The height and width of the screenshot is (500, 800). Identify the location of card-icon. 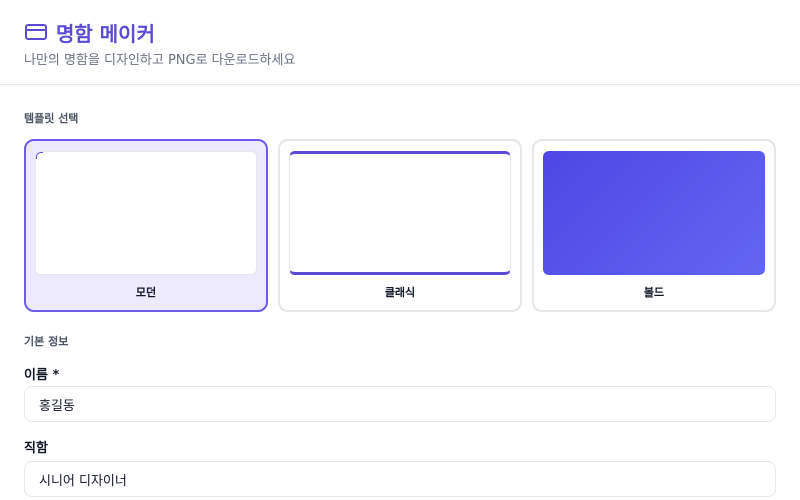
(36, 32).